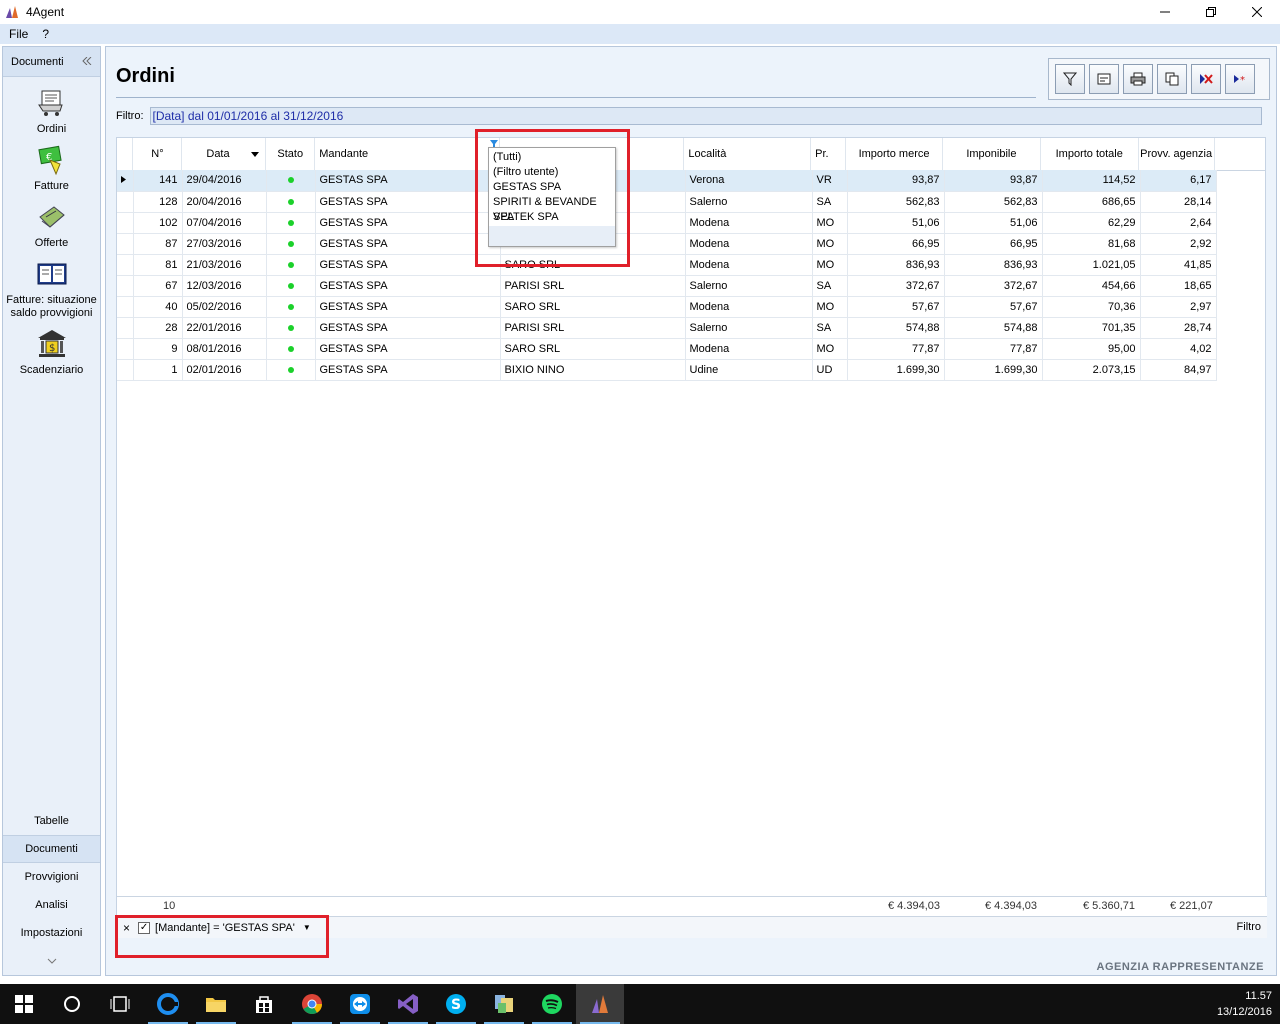 This screenshot has width=1280, height=1024. What do you see at coordinates (51, 168) in the screenshot?
I see `nav-item-fatture: € Fatture` at bounding box center [51, 168].